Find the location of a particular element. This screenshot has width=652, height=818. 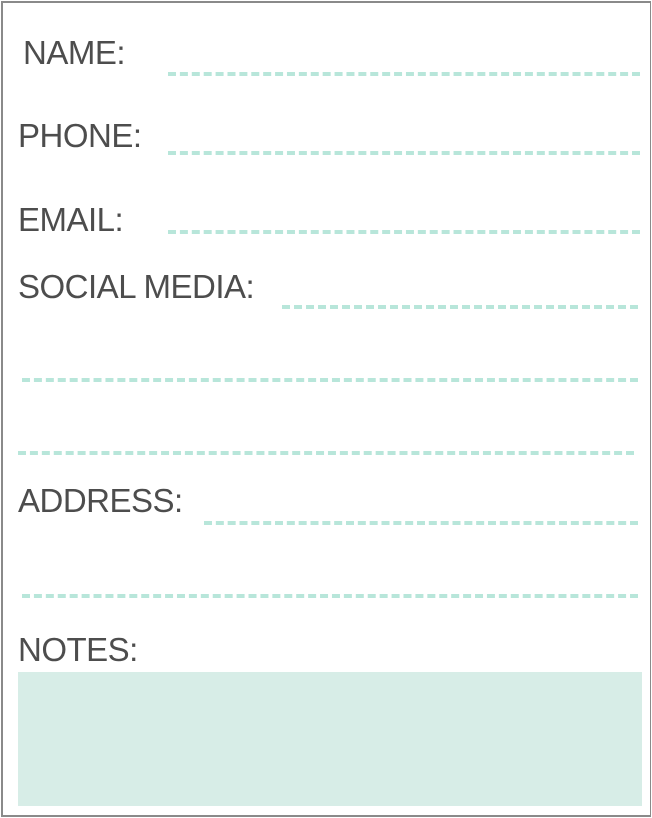

email-field is located at coordinates (404, 232).